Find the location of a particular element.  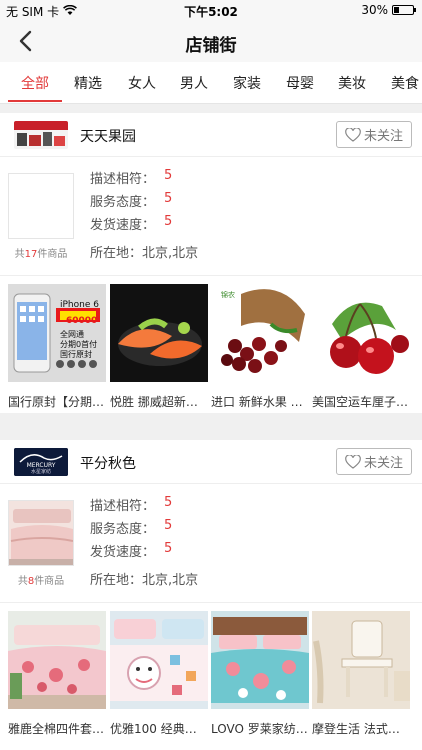

count-number: 17 is located at coordinates (31, 254).